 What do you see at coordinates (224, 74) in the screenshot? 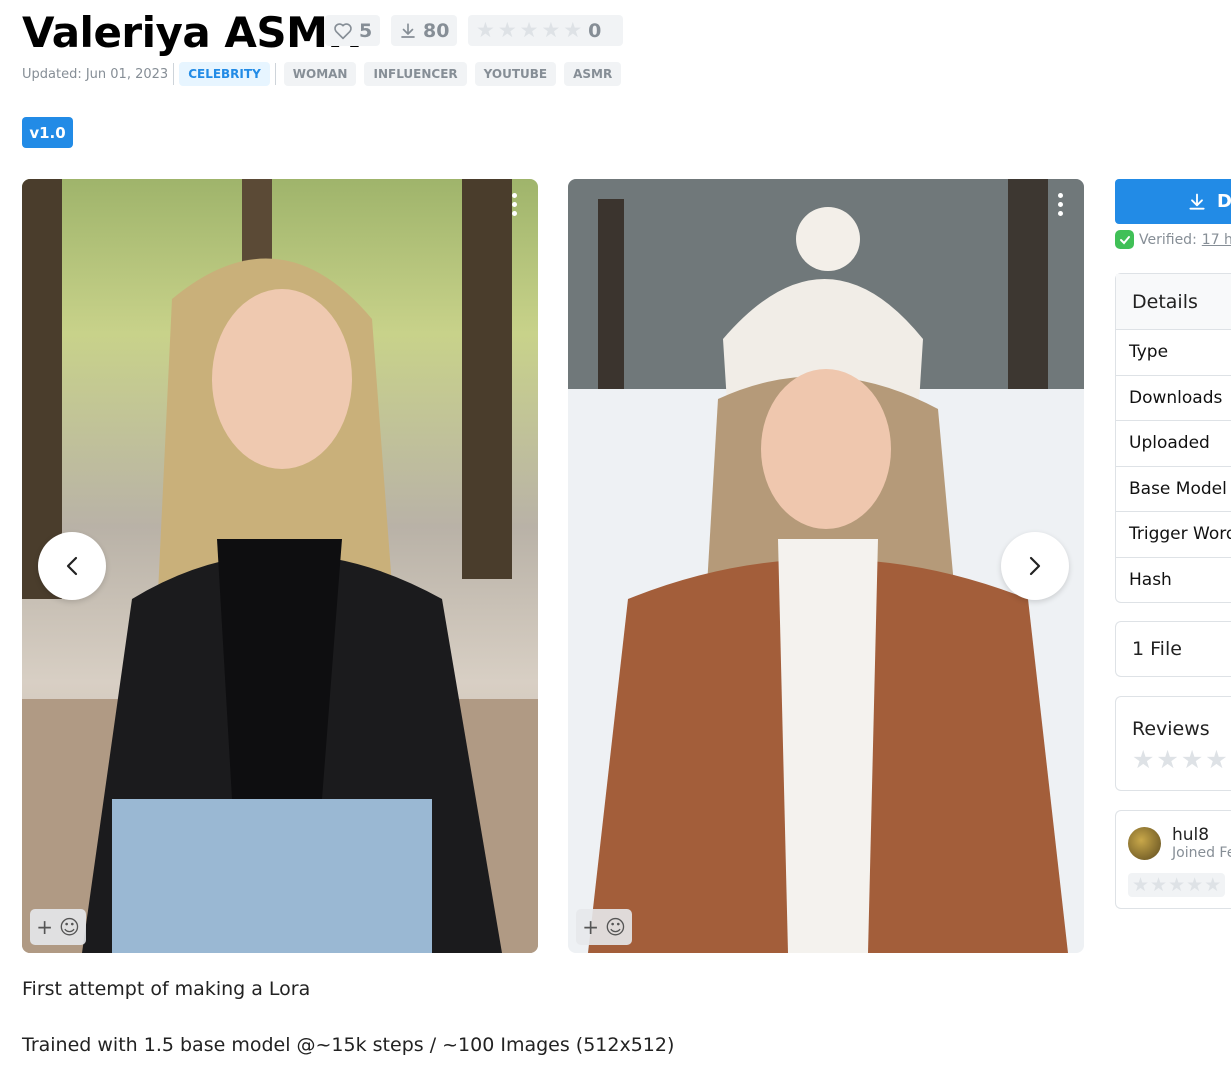
I see `category-tag: CELEBRITY` at bounding box center [224, 74].